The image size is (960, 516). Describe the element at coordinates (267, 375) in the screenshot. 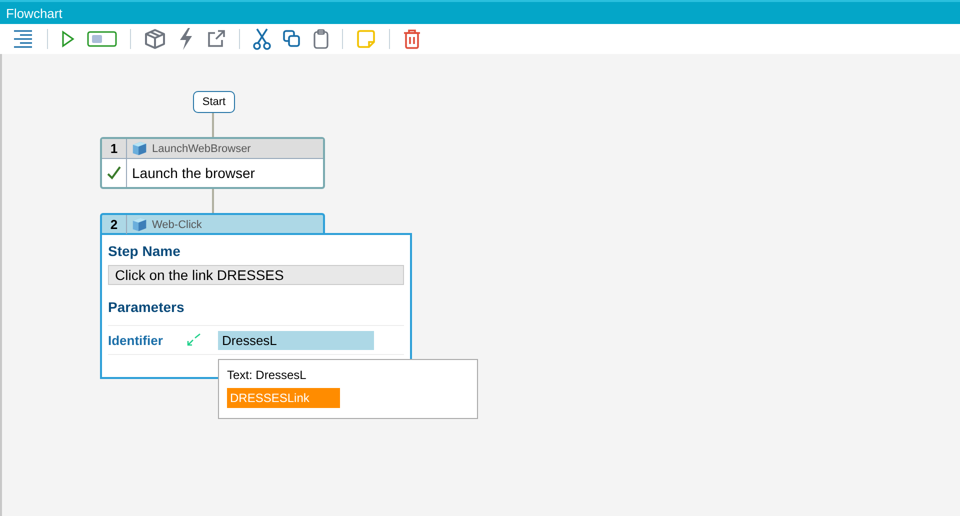

I see `hint-text: Text: DressesL` at that location.